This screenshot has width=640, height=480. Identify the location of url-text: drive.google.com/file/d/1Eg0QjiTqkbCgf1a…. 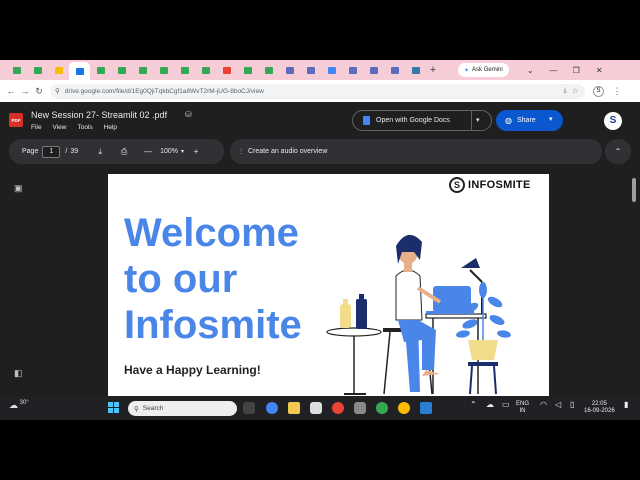
(312, 91).